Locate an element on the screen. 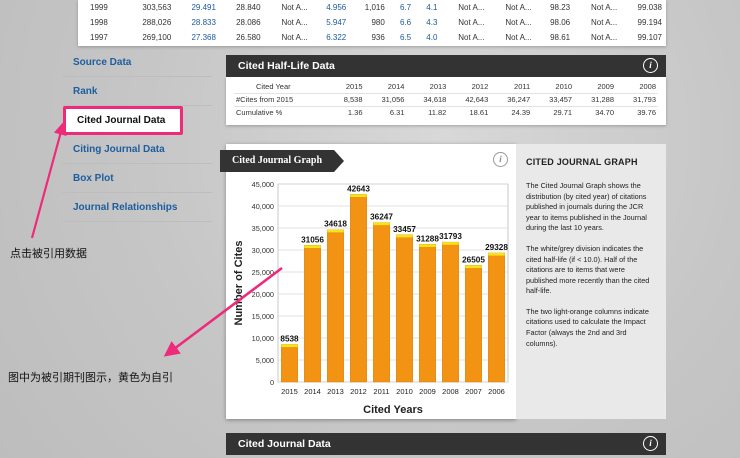  y-tick-label: 45,000 is located at coordinates (263, 184).